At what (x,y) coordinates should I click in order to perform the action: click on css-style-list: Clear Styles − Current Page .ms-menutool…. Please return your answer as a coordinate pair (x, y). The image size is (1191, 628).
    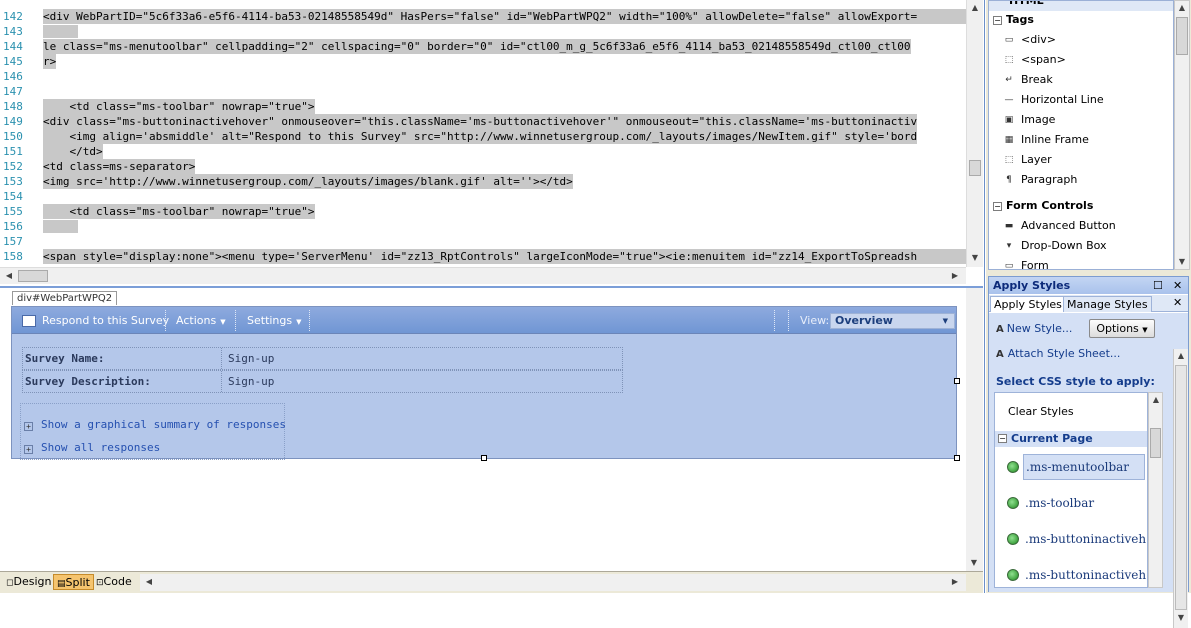
    Looking at the image, I should click on (1071, 490).